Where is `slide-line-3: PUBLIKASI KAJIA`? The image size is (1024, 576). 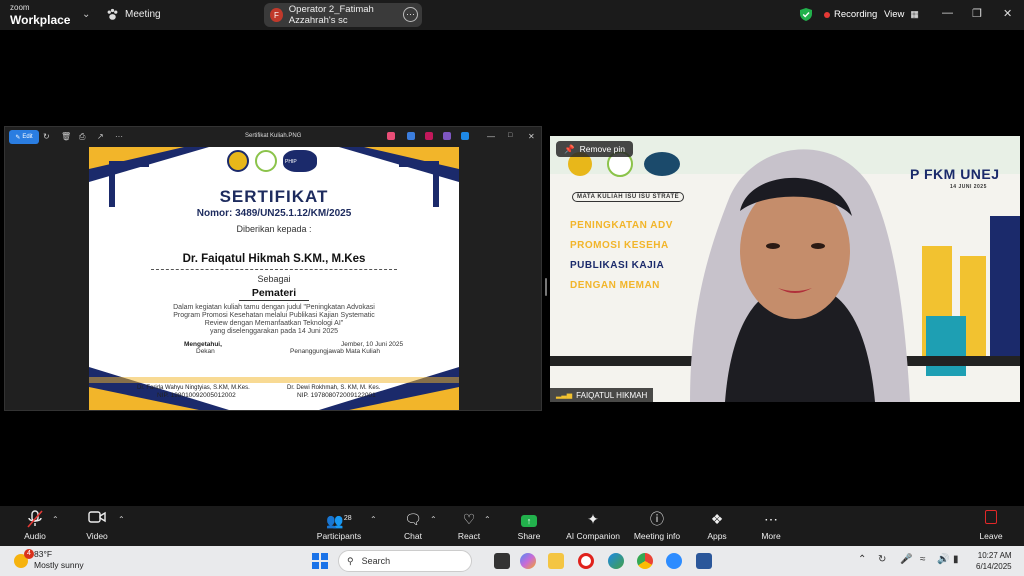 slide-line-3: PUBLIKASI KAJIA is located at coordinates (617, 265).